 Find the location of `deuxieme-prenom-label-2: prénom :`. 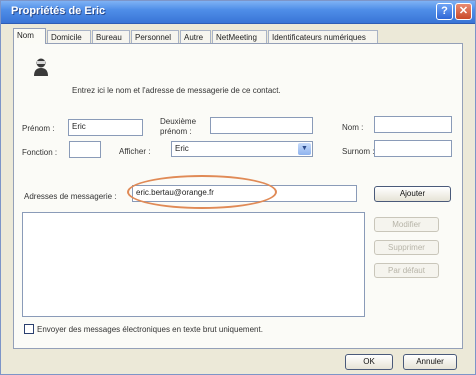

deuxieme-prenom-label-2: prénom : is located at coordinates (176, 131).